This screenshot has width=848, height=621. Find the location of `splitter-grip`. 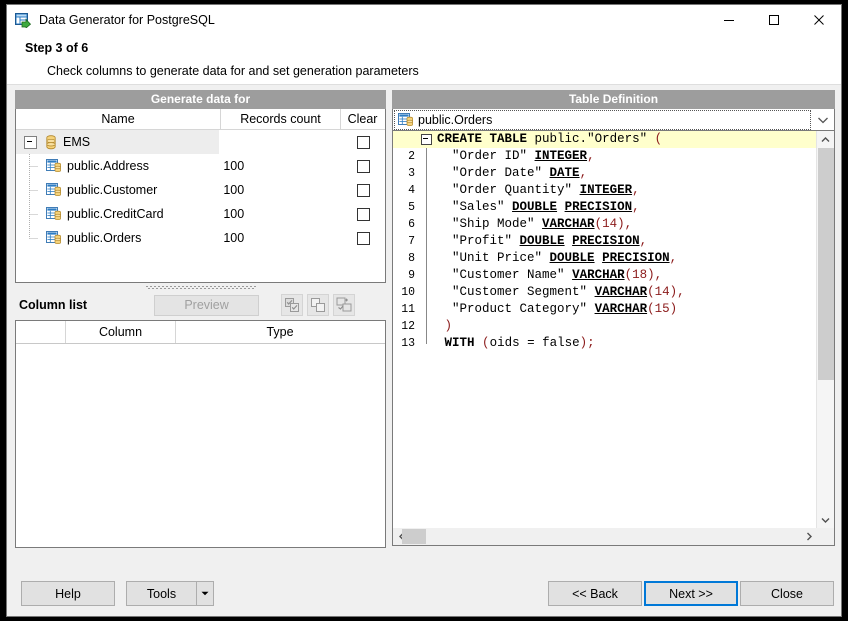

splitter-grip is located at coordinates (200, 287).